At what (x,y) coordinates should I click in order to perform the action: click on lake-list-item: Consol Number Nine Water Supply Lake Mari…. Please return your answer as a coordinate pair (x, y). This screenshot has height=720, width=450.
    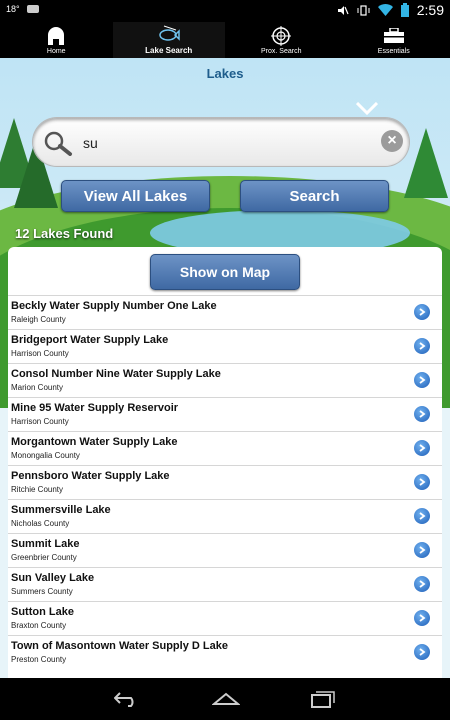
    Looking at the image, I should click on (225, 380).